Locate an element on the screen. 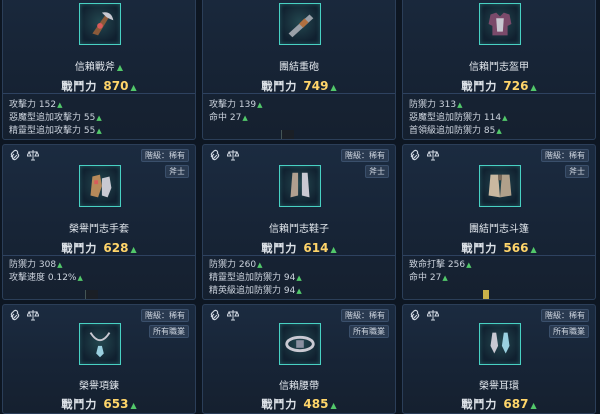 This screenshot has height=414, width=600. stat-line: 防禦力 313▲ is located at coordinates (436, 105).